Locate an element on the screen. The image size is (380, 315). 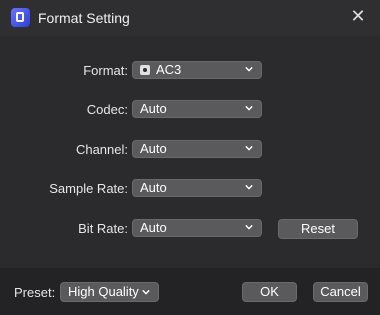
channel-label: Channel: is located at coordinates (101, 149).